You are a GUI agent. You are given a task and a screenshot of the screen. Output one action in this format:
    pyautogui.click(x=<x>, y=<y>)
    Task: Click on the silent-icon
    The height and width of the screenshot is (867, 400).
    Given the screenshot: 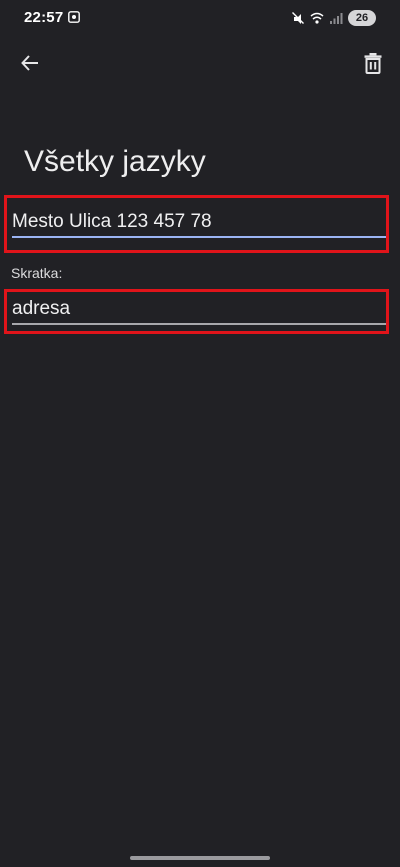 What is the action you would take?
    pyautogui.click(x=298, y=18)
    